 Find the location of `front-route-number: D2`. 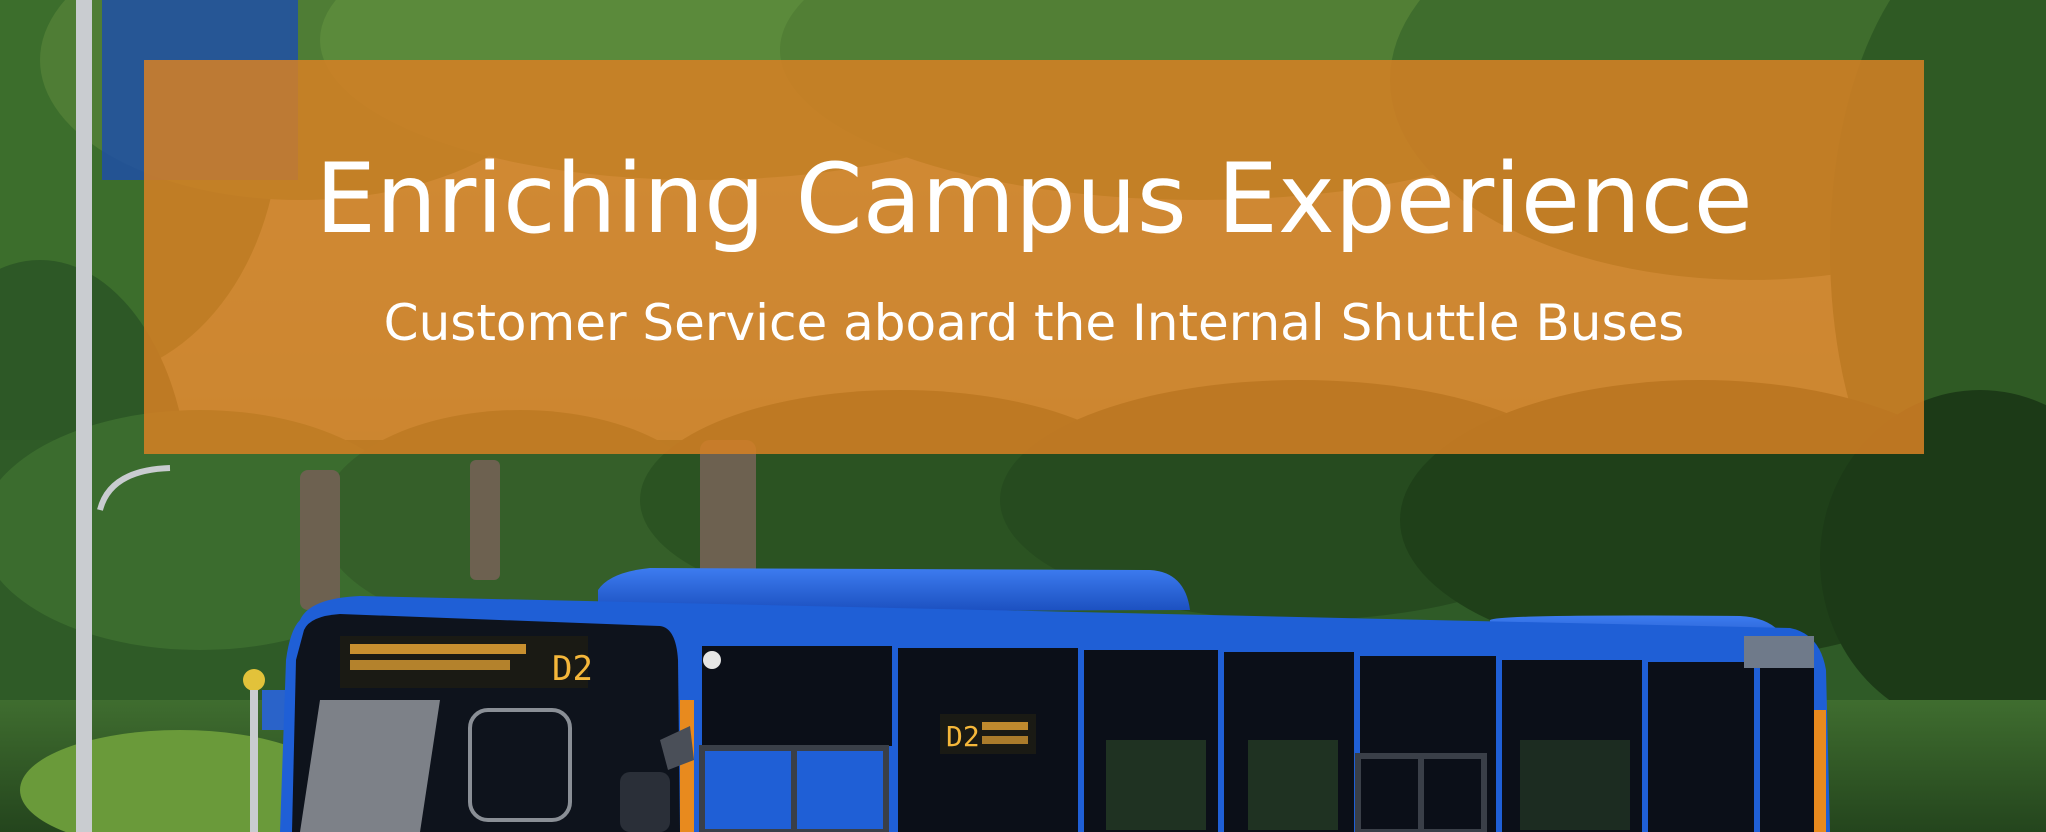

front-route-number: D2 is located at coordinates (572, 669).